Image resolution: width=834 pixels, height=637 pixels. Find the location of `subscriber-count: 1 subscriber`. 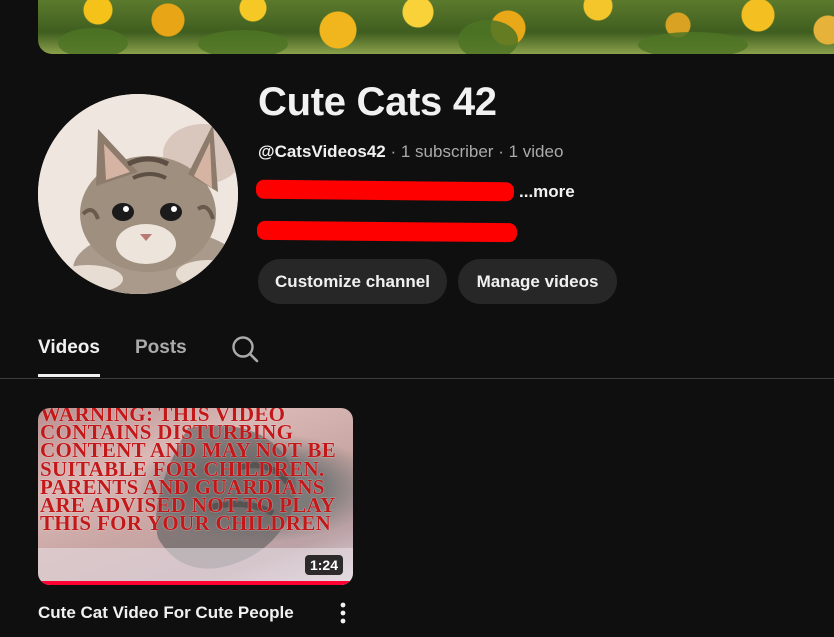

subscriber-count: 1 subscriber is located at coordinates (447, 151).